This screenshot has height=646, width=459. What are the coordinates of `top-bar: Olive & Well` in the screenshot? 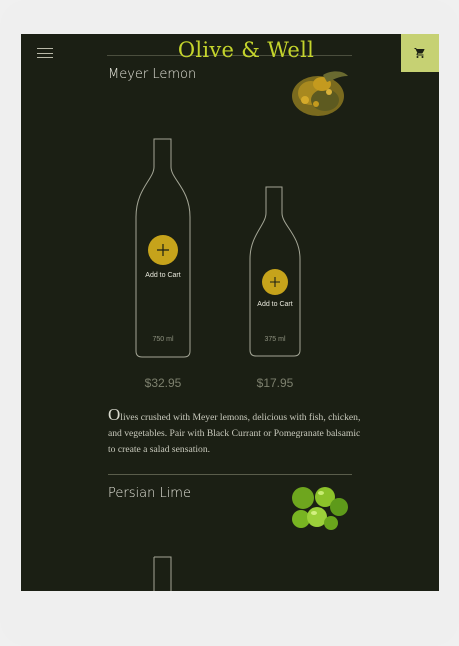 It's located at (230, 53).